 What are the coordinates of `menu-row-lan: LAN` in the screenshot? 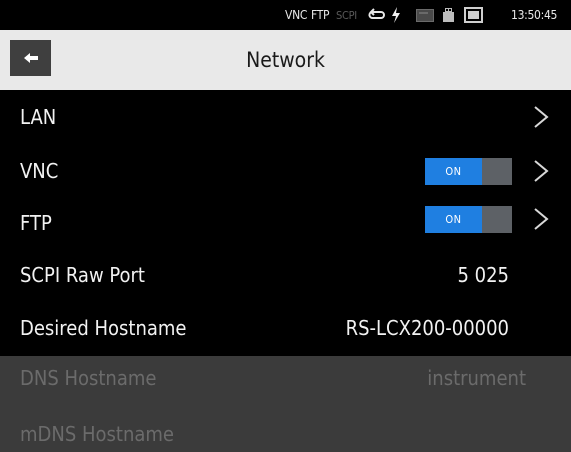 It's located at (285, 119).